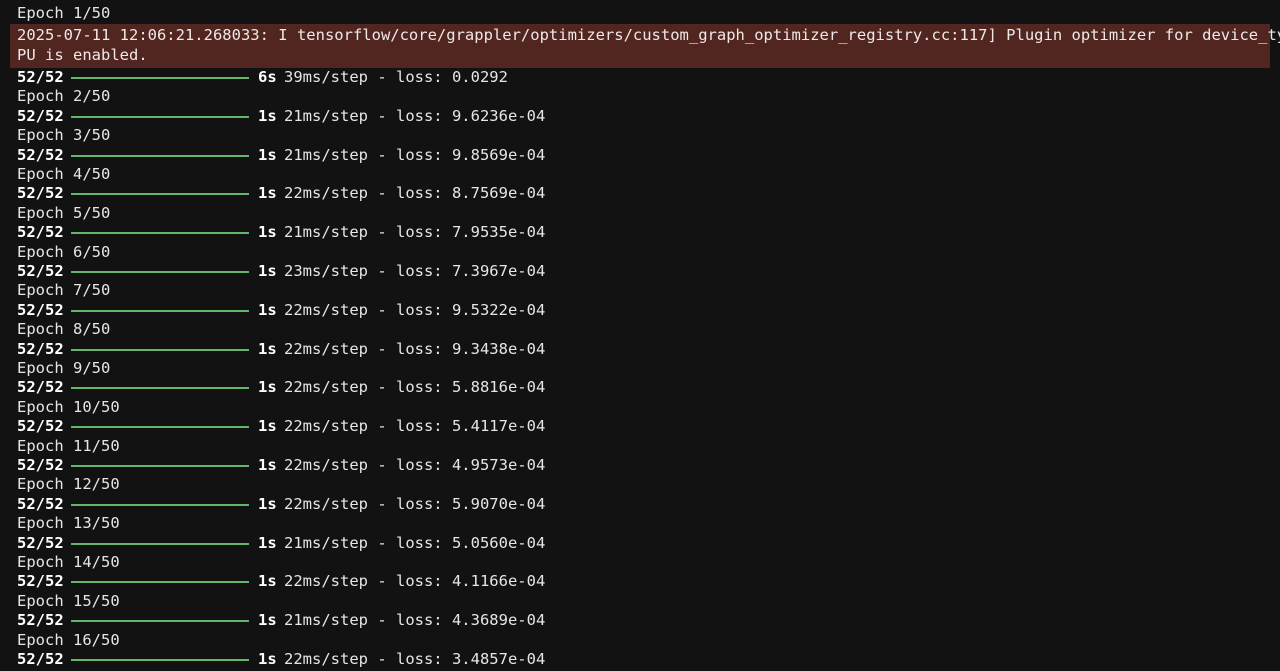 This screenshot has width=1280, height=671. Describe the element at coordinates (415, 465) in the screenshot. I see `step-time-loss: 22ms/step - loss: 4.9573e-04` at that location.